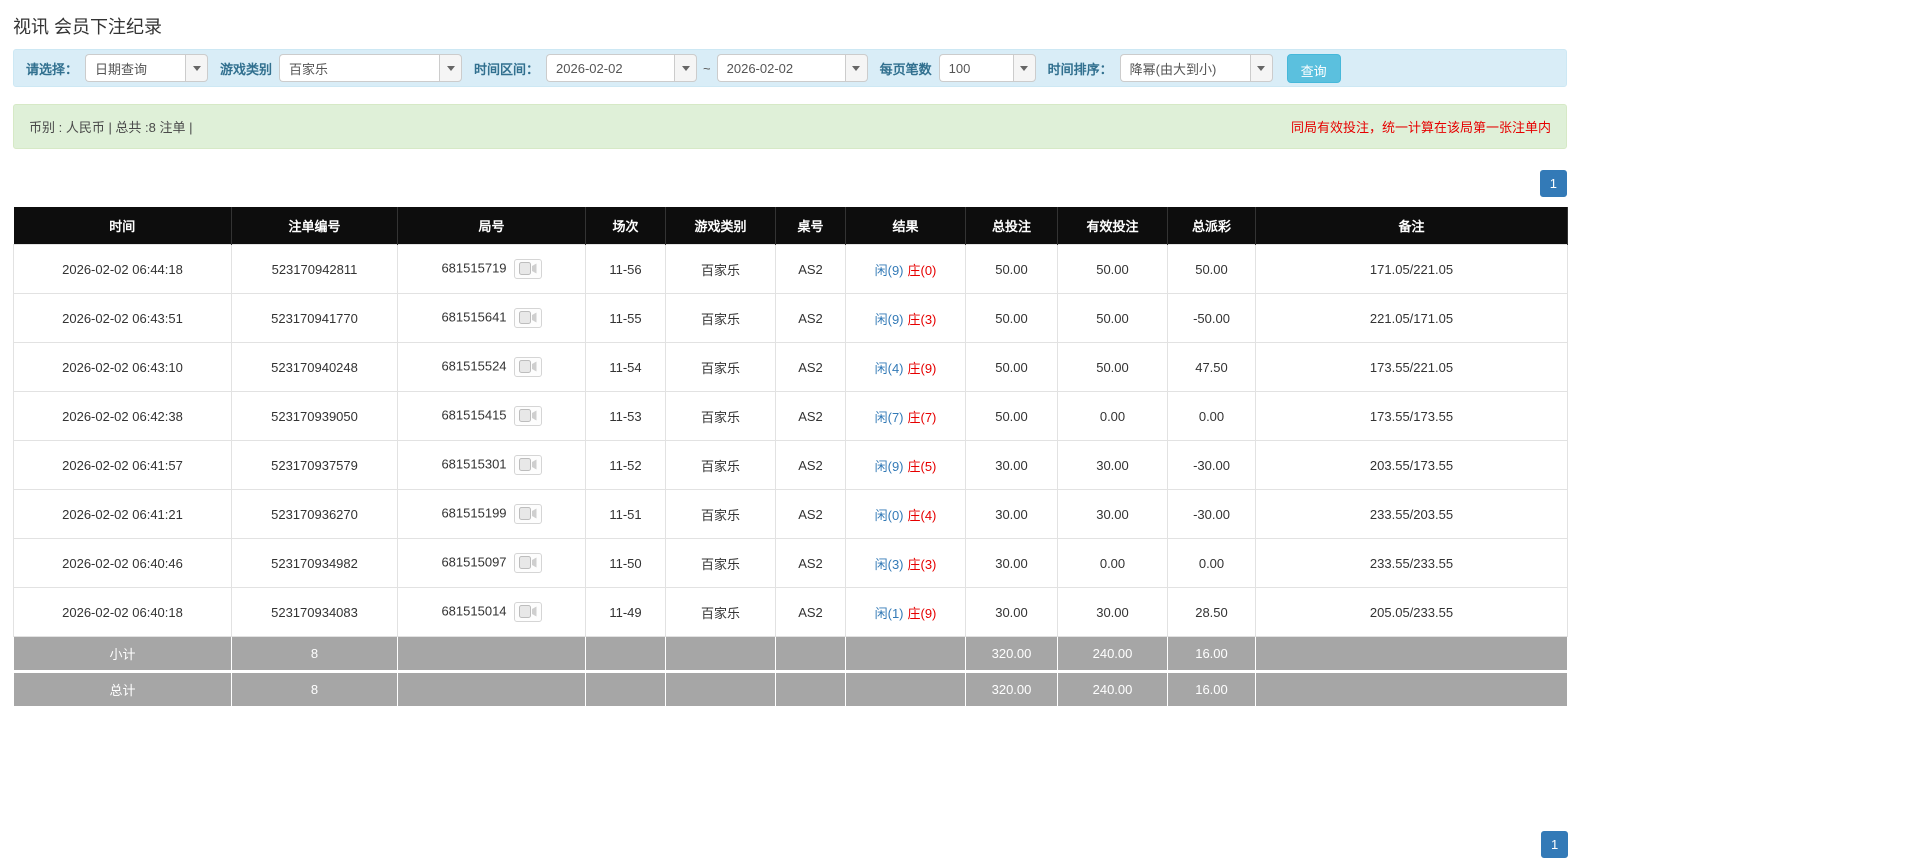  What do you see at coordinates (1184, 68) in the screenshot?
I see `sort-value: 降幂(由大到小)` at bounding box center [1184, 68].